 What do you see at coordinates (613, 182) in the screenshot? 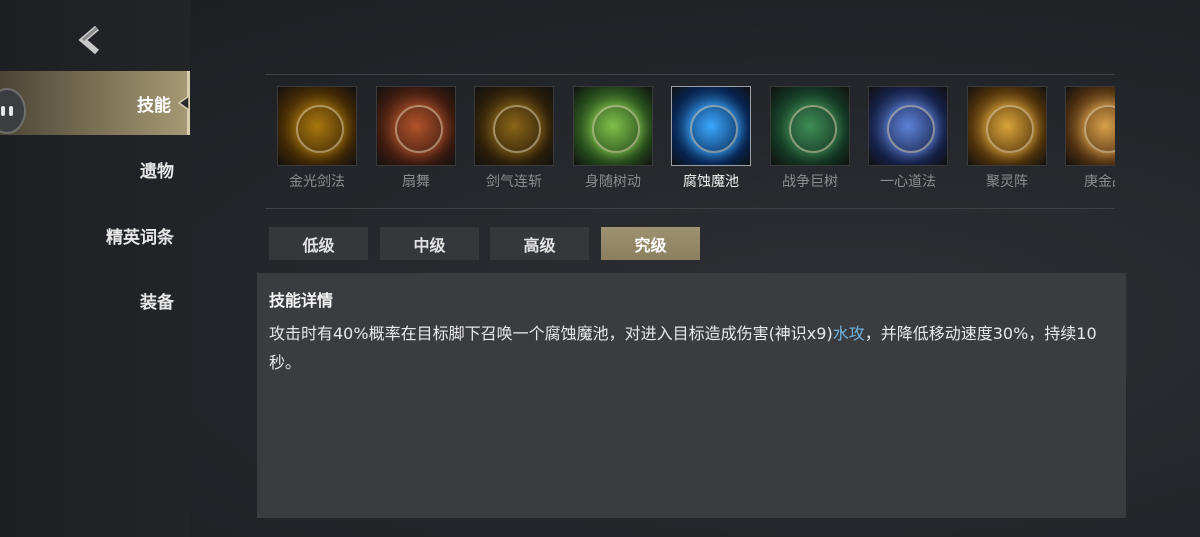
I see `skill-name: 身随树动` at bounding box center [613, 182].